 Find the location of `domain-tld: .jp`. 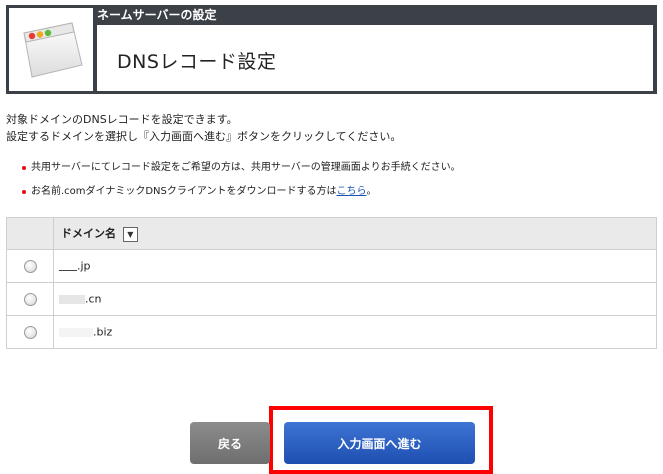

domain-tld: .jp is located at coordinates (84, 266).